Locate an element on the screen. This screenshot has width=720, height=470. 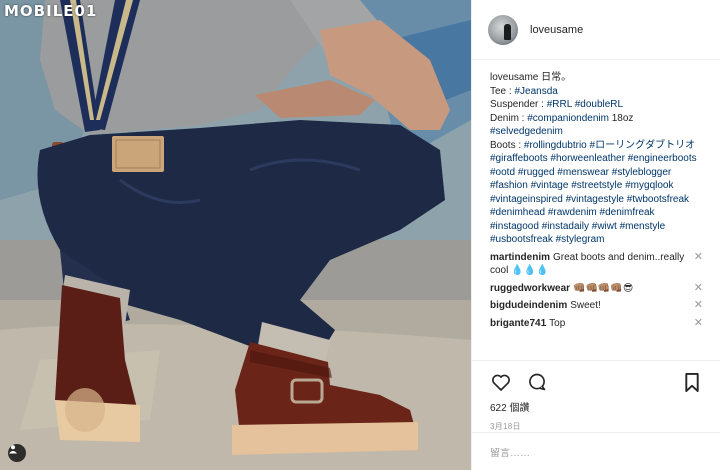
hashtag-link: #selvedgedenim is located at coordinates (526, 131).